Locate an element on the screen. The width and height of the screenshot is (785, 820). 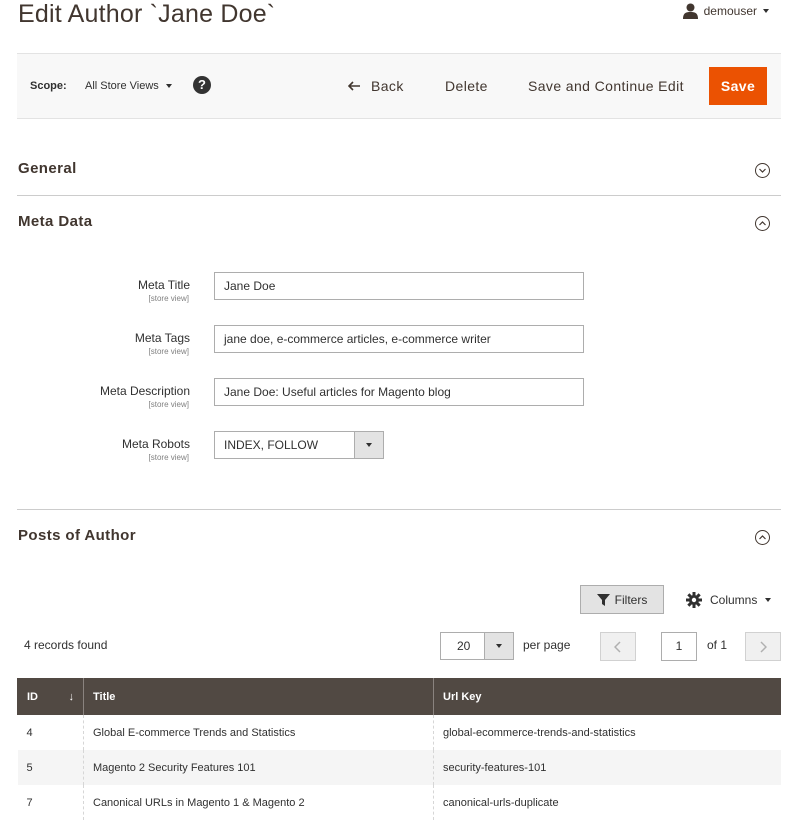
meta-robots-value: INDEX, FOLLOW is located at coordinates (271, 445).